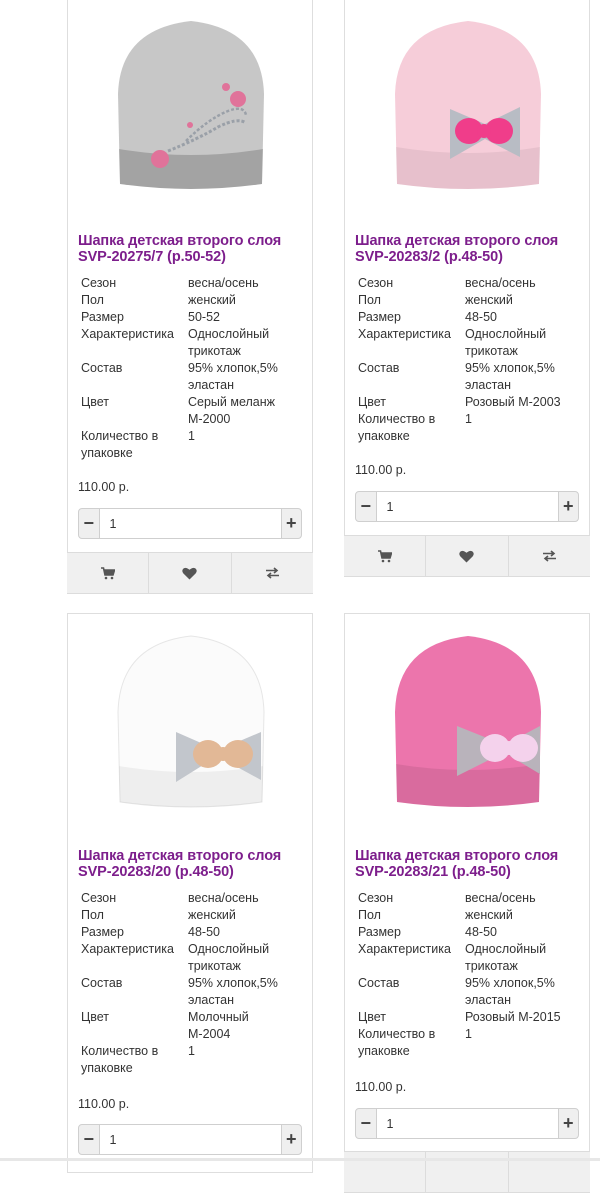  I want to click on compare-arrows-icon, so click(272, 573).